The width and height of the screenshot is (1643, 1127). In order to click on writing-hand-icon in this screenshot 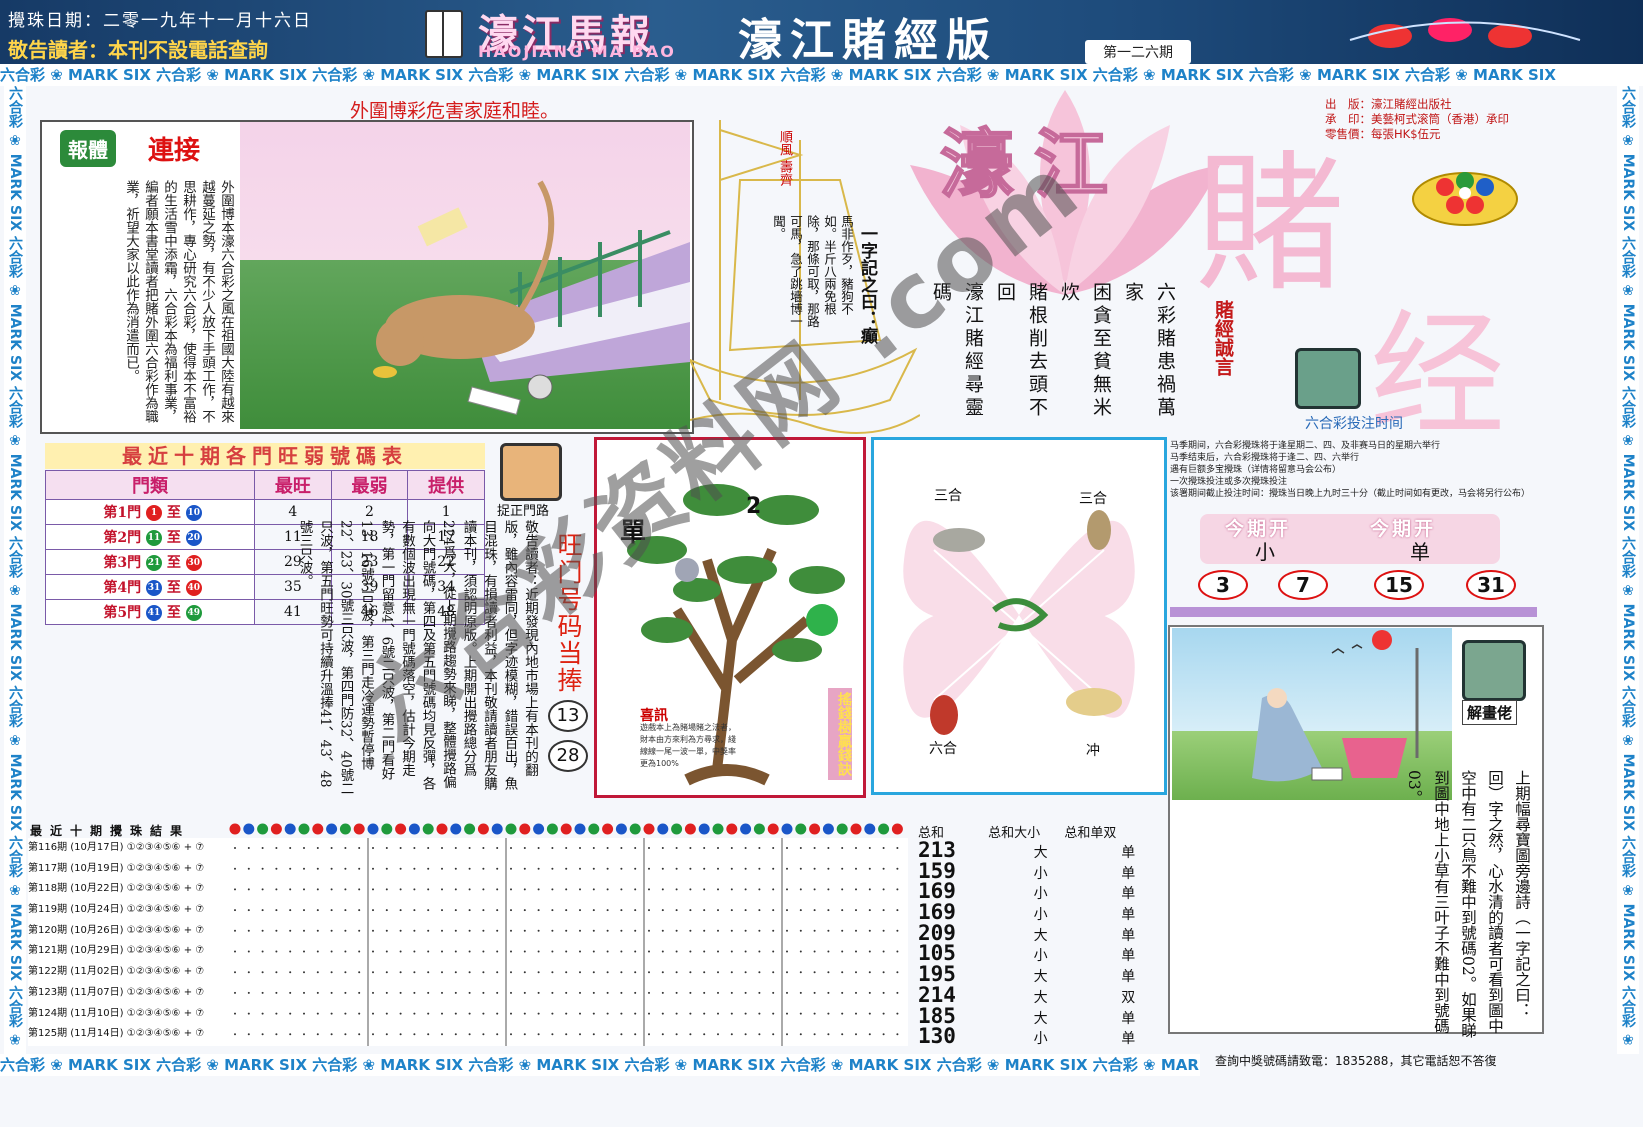, I will do `click(1494, 670)`.